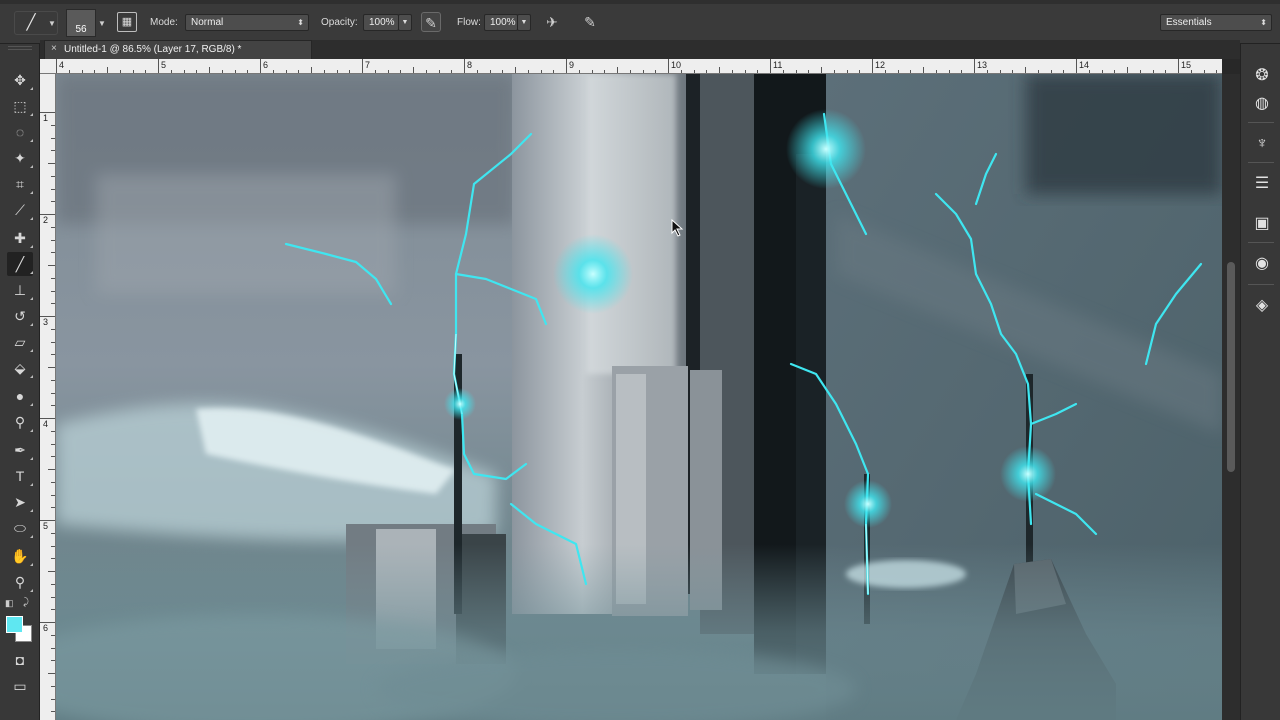  What do you see at coordinates (676, 65) in the screenshot?
I see `ruler-label: 10` at bounding box center [676, 65].